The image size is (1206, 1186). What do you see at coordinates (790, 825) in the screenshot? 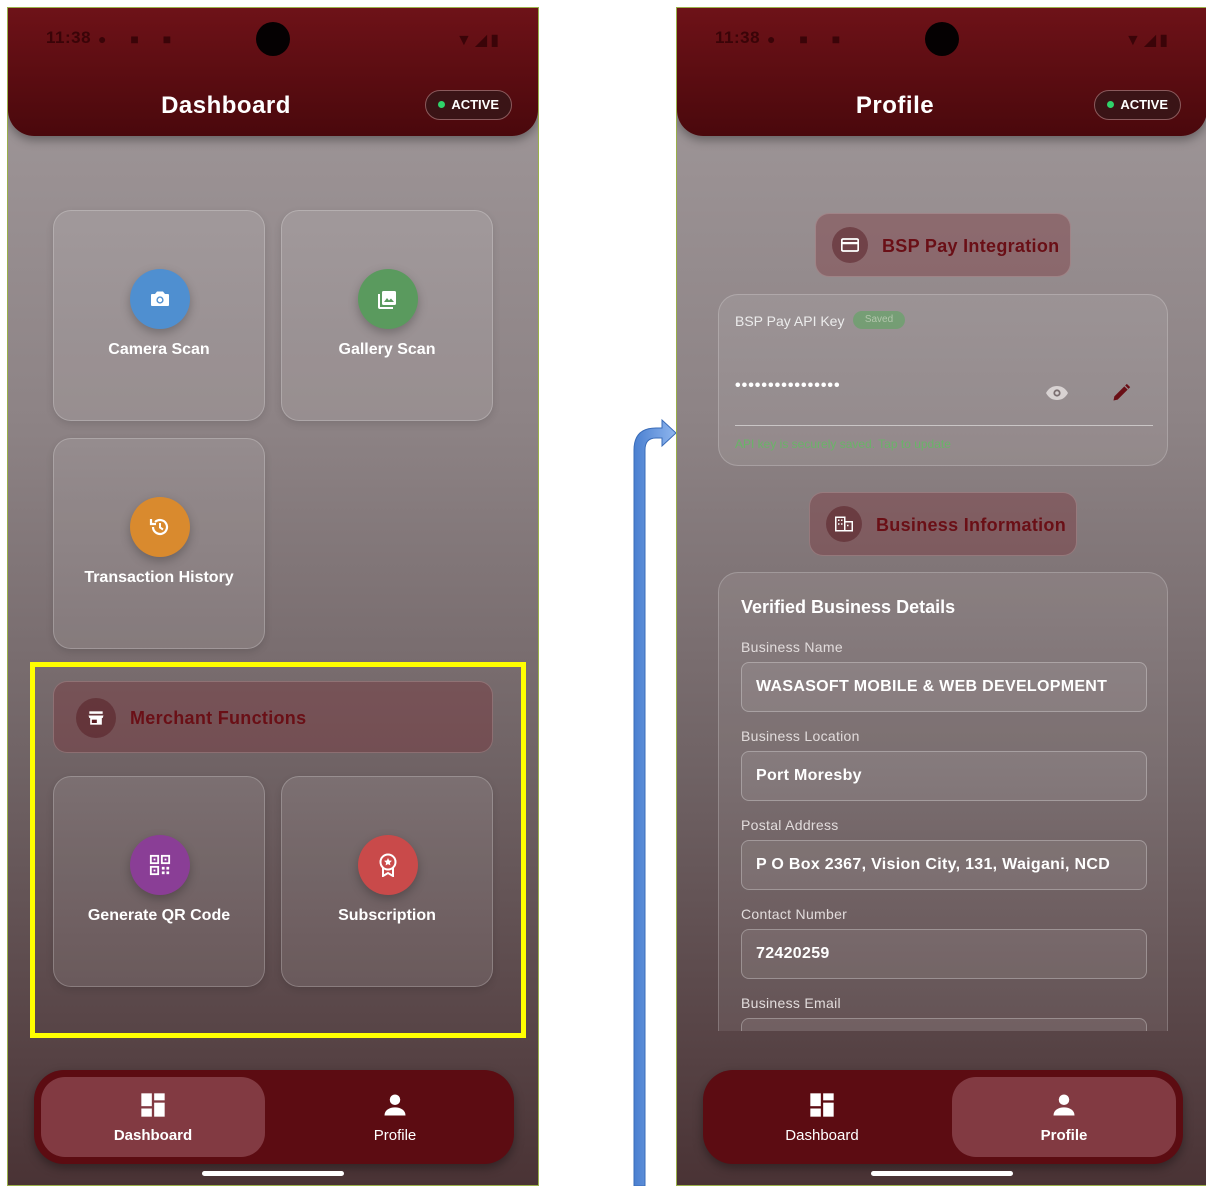
I see `postal-address-label: Postal Address` at bounding box center [790, 825].